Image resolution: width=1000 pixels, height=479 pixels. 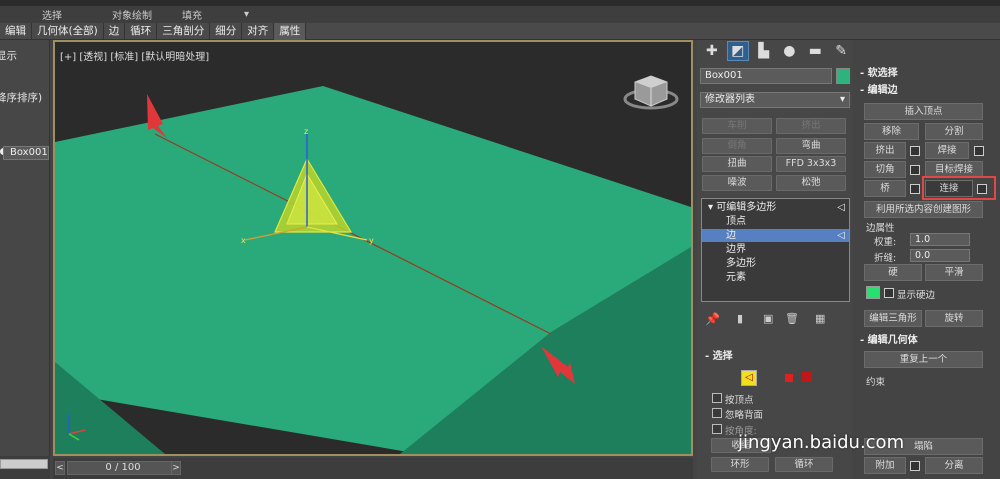 What do you see at coordinates (915, 151) in the screenshot?
I see `extrude-settings-icon` at bounding box center [915, 151].